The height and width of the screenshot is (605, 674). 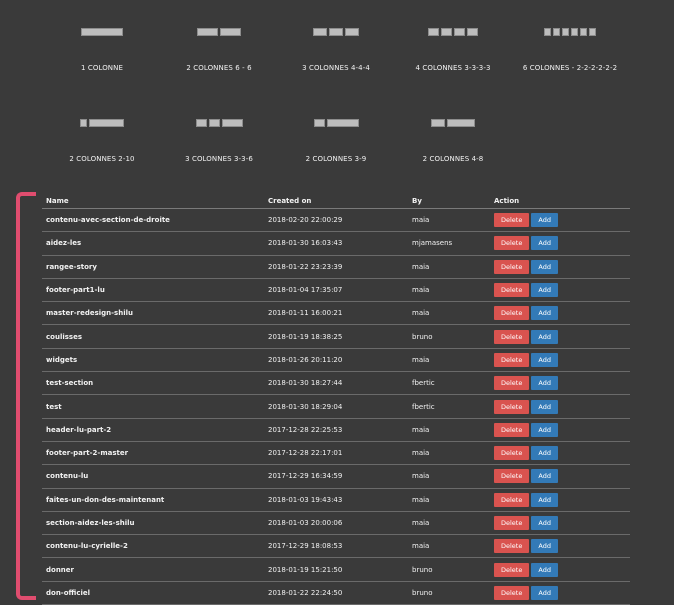 What do you see at coordinates (453, 141) in the screenshot?
I see `layout-option: 2 COLONNES 4-8` at bounding box center [453, 141].